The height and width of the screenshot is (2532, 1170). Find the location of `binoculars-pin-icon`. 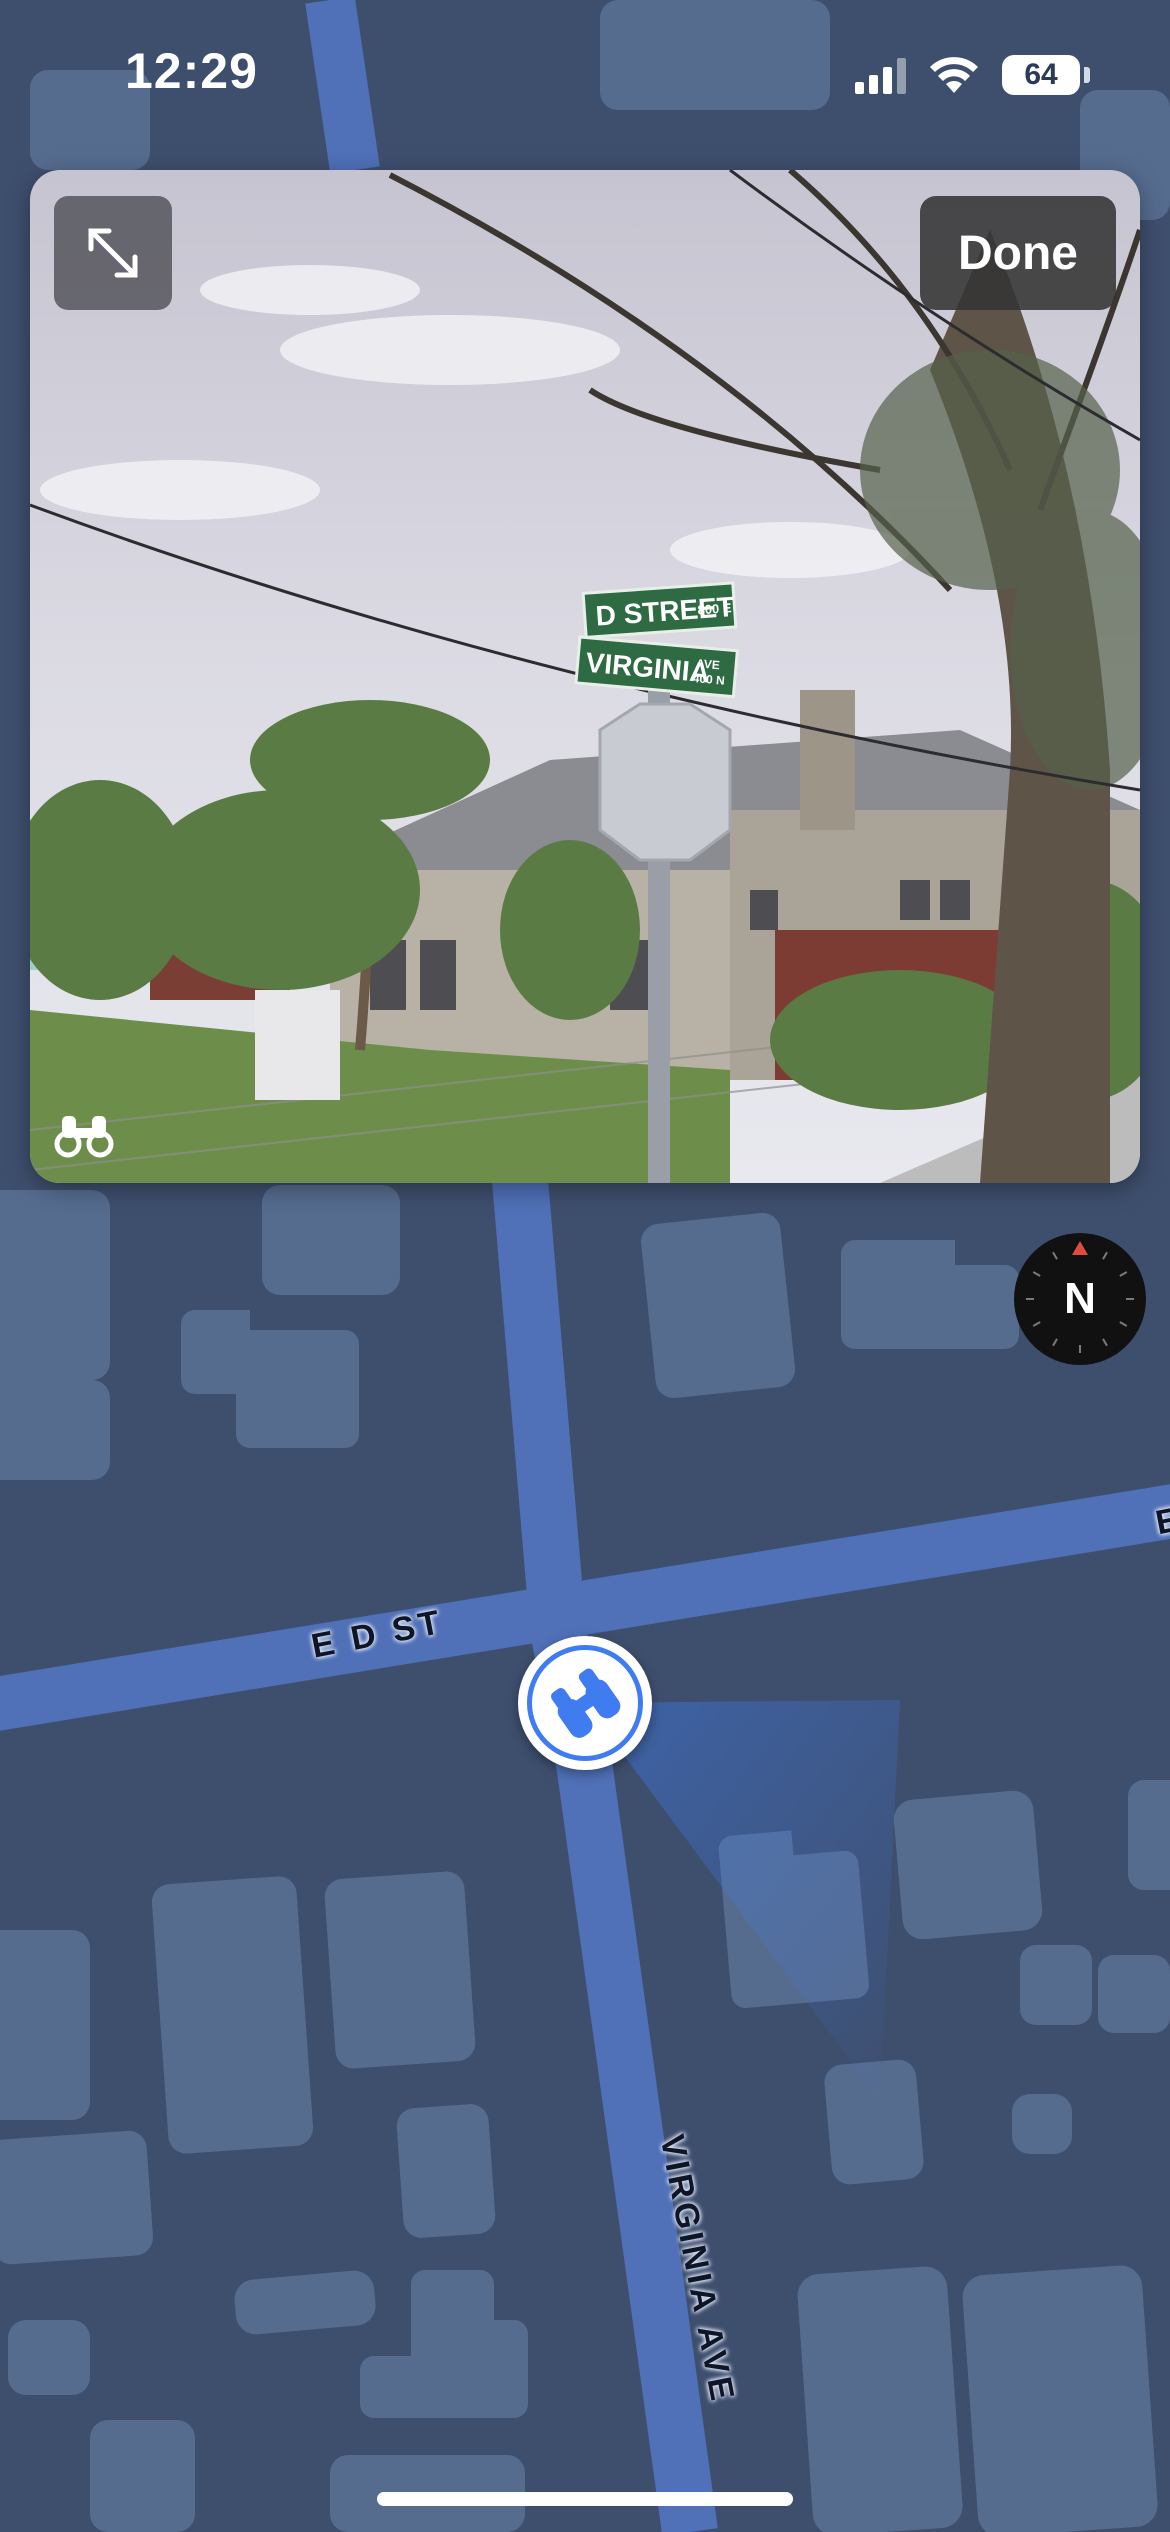

binoculars-pin-icon is located at coordinates (585, 1703).